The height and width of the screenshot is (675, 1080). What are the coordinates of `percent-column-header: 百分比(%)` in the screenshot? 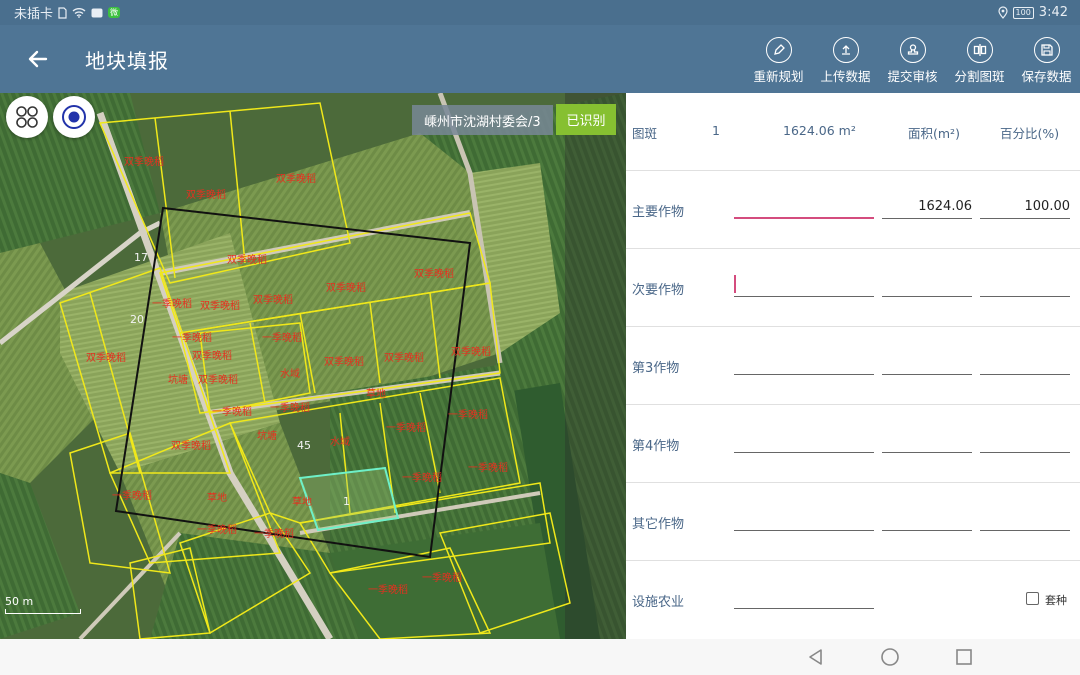 It's located at (1030, 133).